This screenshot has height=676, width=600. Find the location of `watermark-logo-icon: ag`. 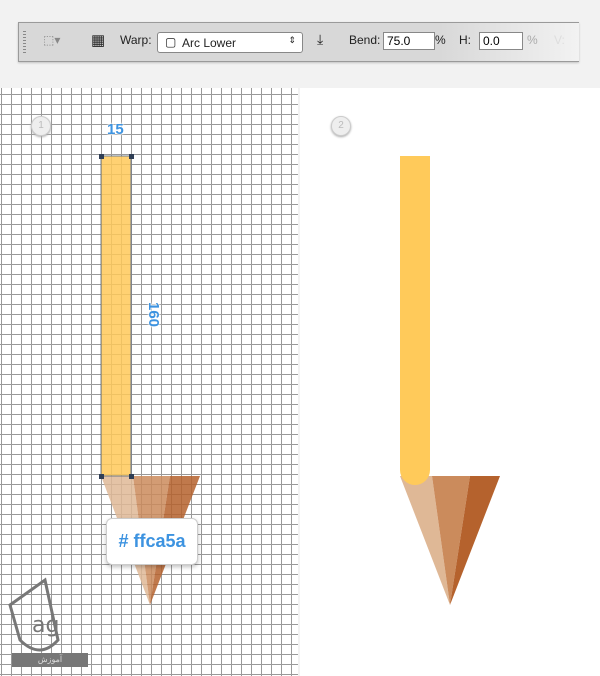

watermark-logo-icon: ag is located at coordinates (34, 614).